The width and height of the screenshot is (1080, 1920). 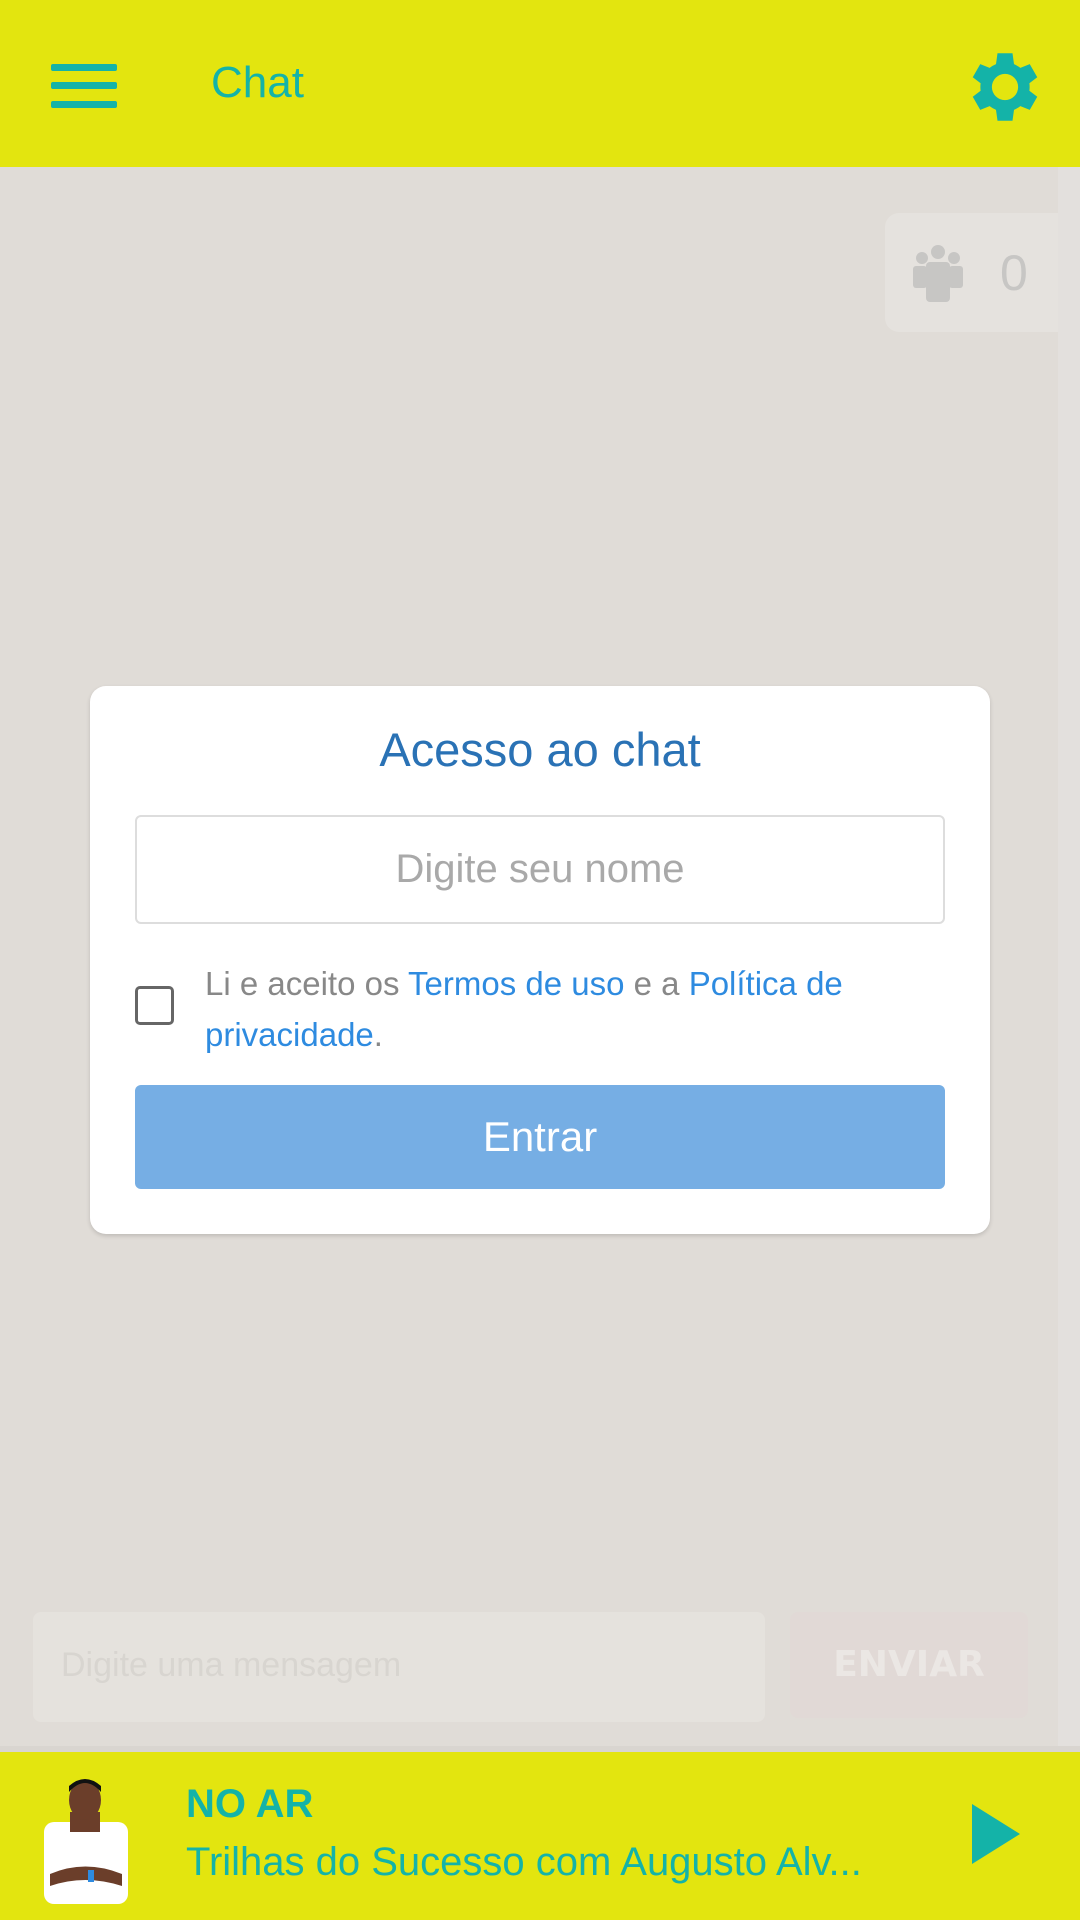 What do you see at coordinates (257, 82) in the screenshot?
I see `page-title: Chat` at bounding box center [257, 82].